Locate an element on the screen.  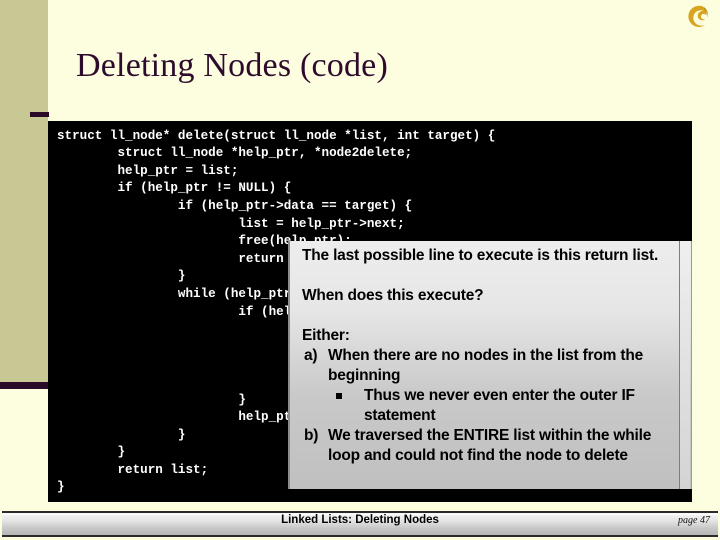
square-bullet-icon is located at coordinates (339, 396).